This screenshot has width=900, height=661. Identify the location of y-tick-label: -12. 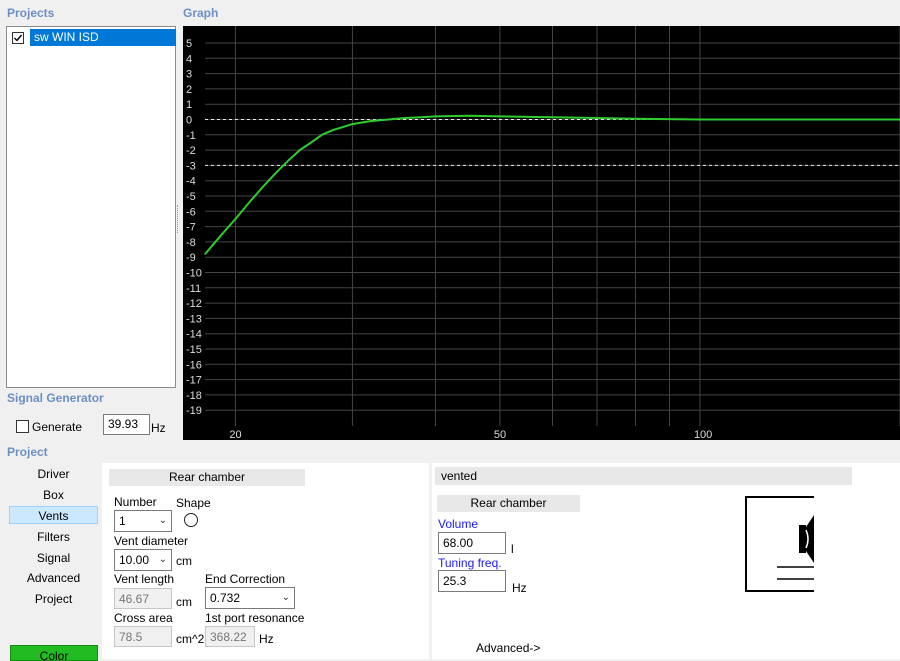
(194, 304).